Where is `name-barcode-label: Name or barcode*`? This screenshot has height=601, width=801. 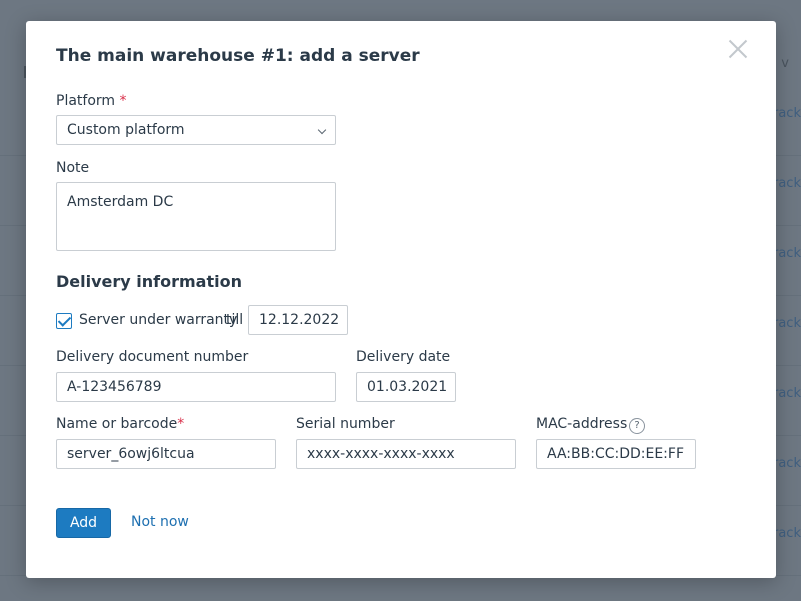 name-barcode-label: Name or barcode* is located at coordinates (120, 424).